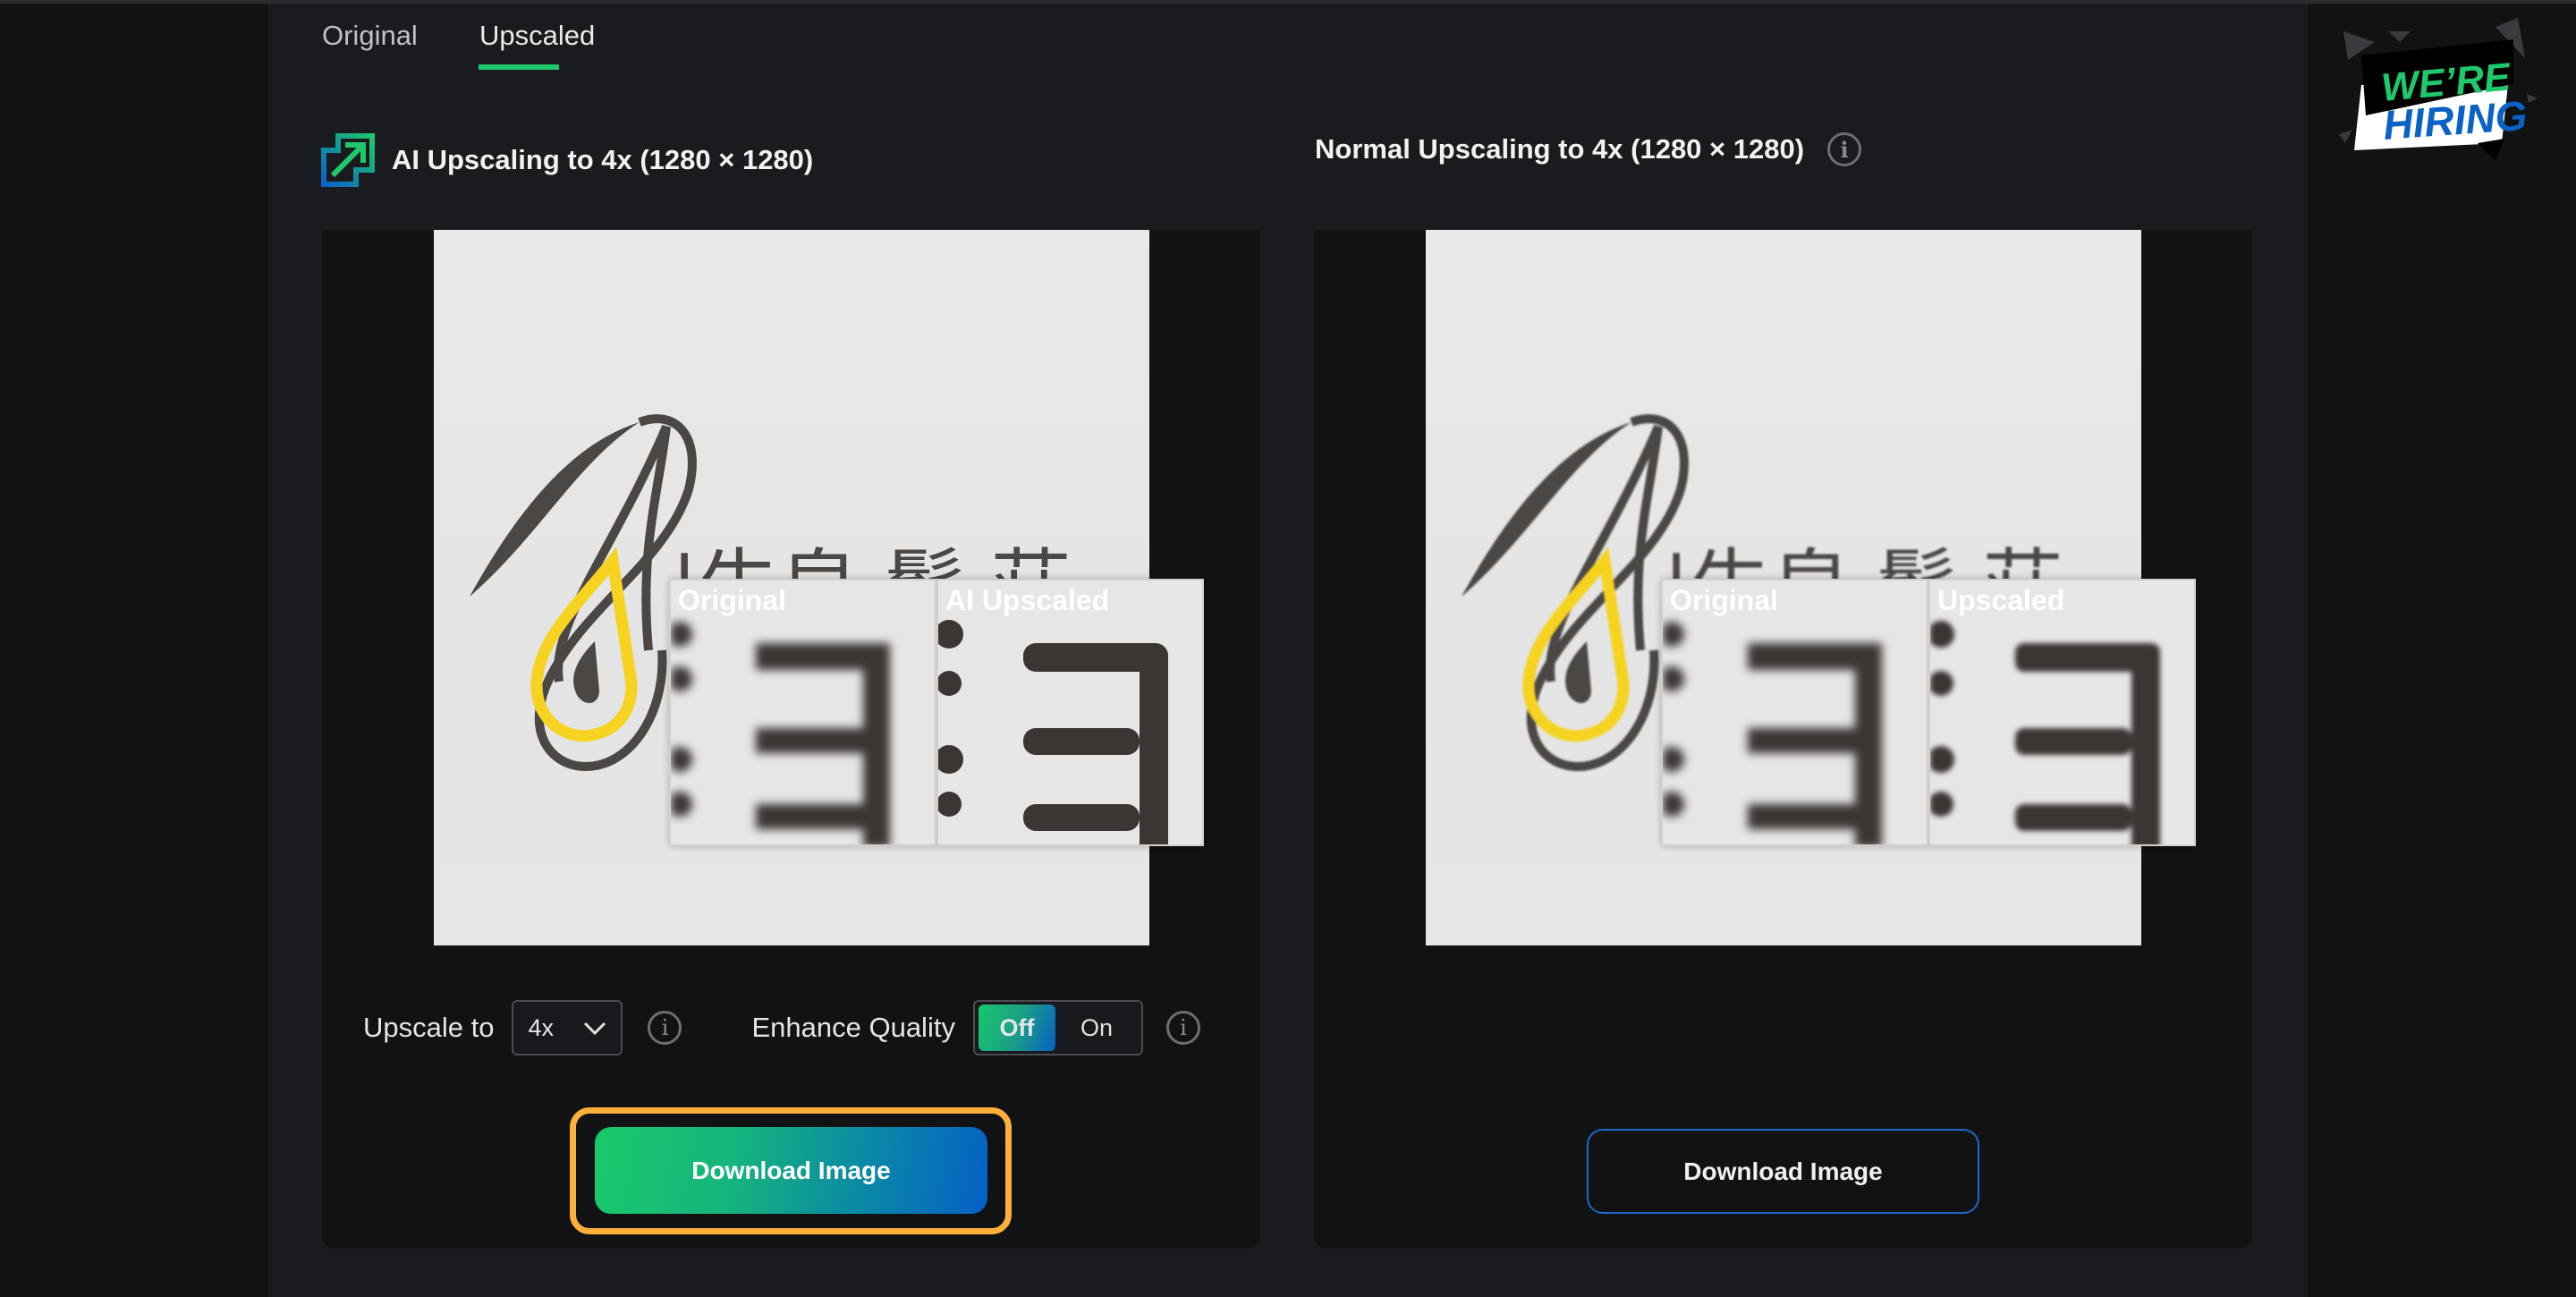  Describe the element at coordinates (853, 1027) in the screenshot. I see `enhance-quality-label: Enhance Quality` at that location.